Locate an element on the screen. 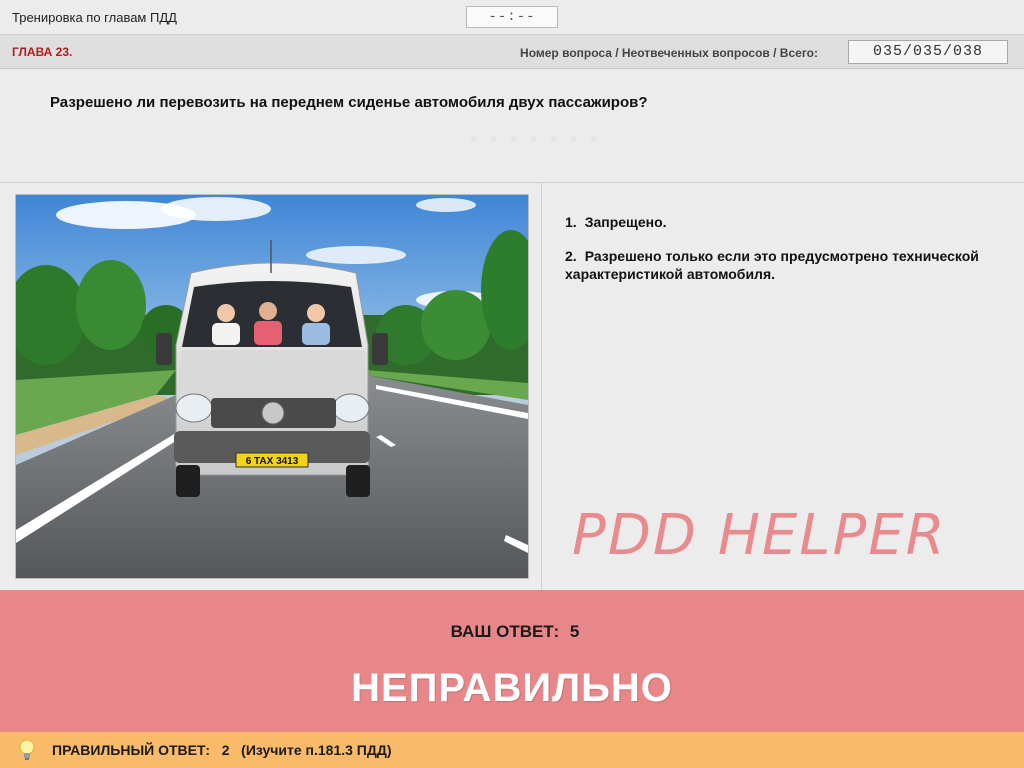  app-title: Тренировка по главам ПДД is located at coordinates (94, 17).